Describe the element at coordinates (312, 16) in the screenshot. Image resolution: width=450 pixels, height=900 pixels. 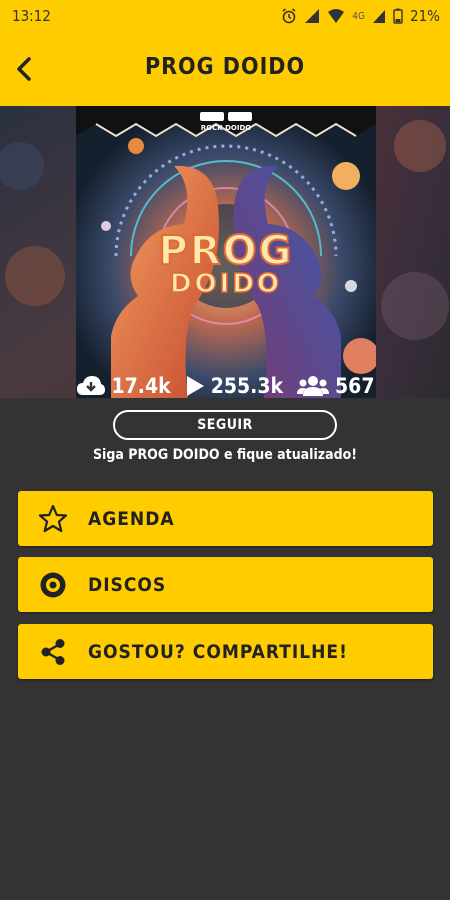
I see `signal-icon` at that location.